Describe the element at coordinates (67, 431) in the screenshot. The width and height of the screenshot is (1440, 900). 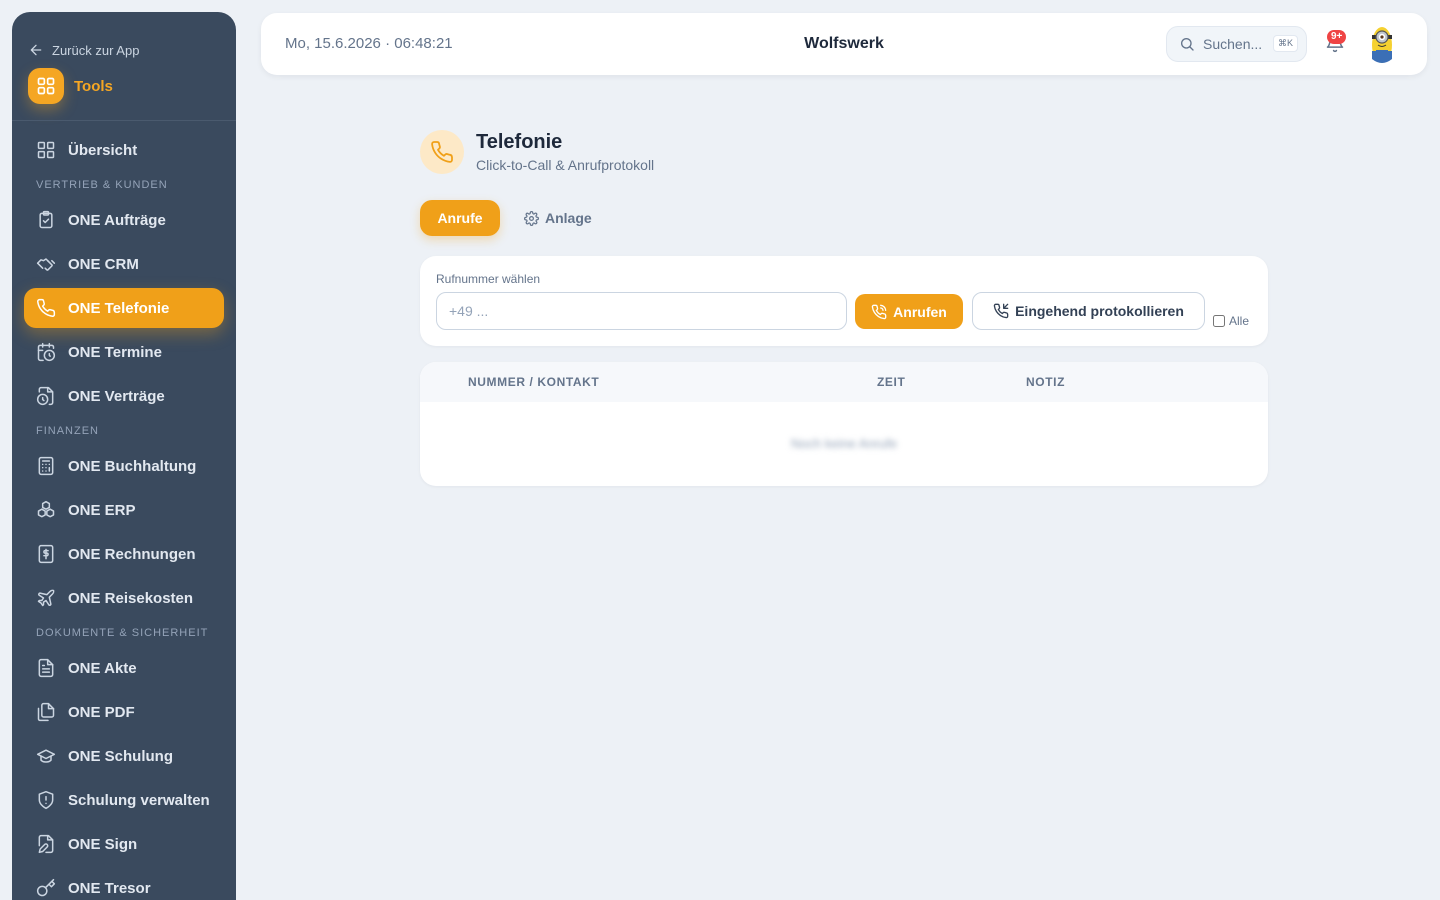
I see `sidebar-section-finance: FINANZEN` at that location.